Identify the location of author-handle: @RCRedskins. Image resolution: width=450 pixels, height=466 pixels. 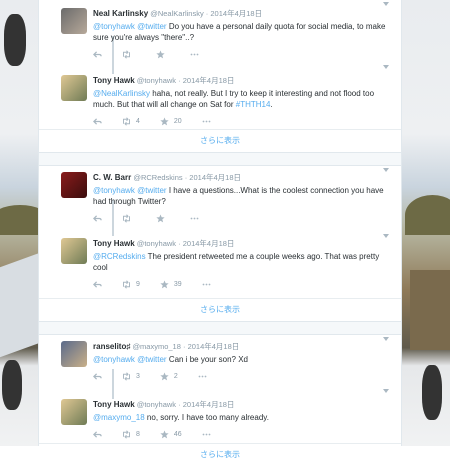
(157, 177).